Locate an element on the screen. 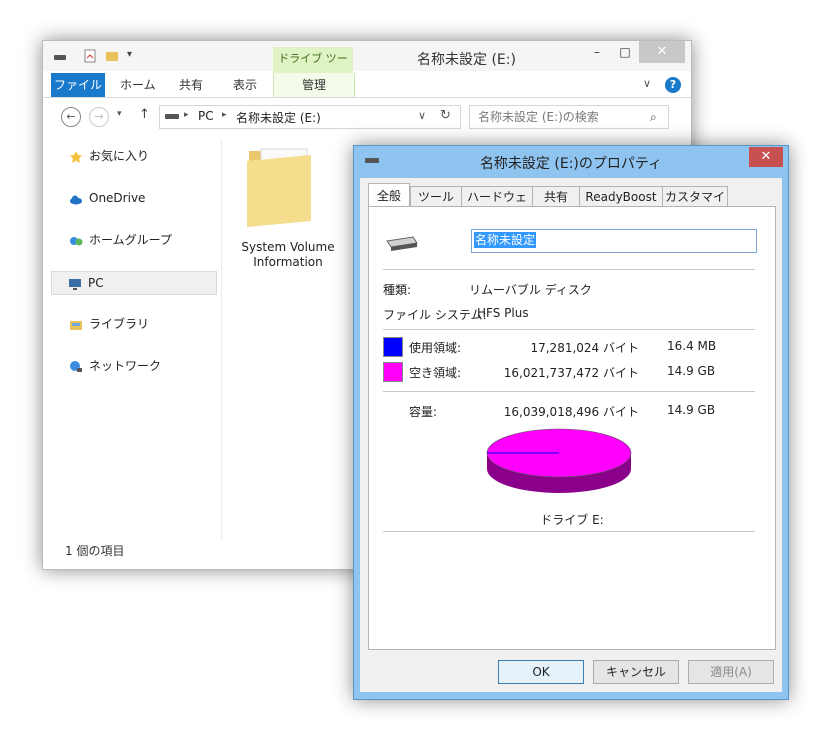 Image resolution: width=830 pixels, height=742 pixels. volume-name-selected-text: 名称未設定 is located at coordinates (505, 240).